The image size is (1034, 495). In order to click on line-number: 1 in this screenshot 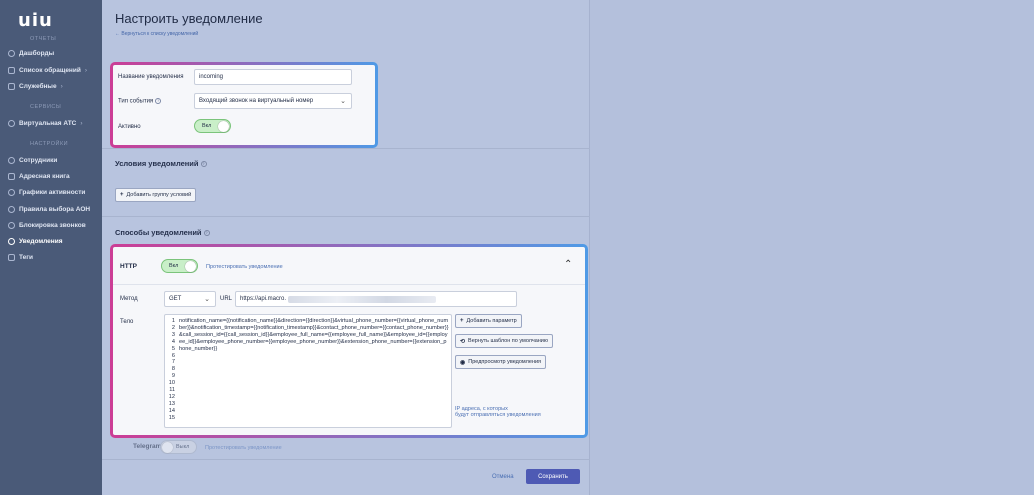, I will do `click(173, 321)`.